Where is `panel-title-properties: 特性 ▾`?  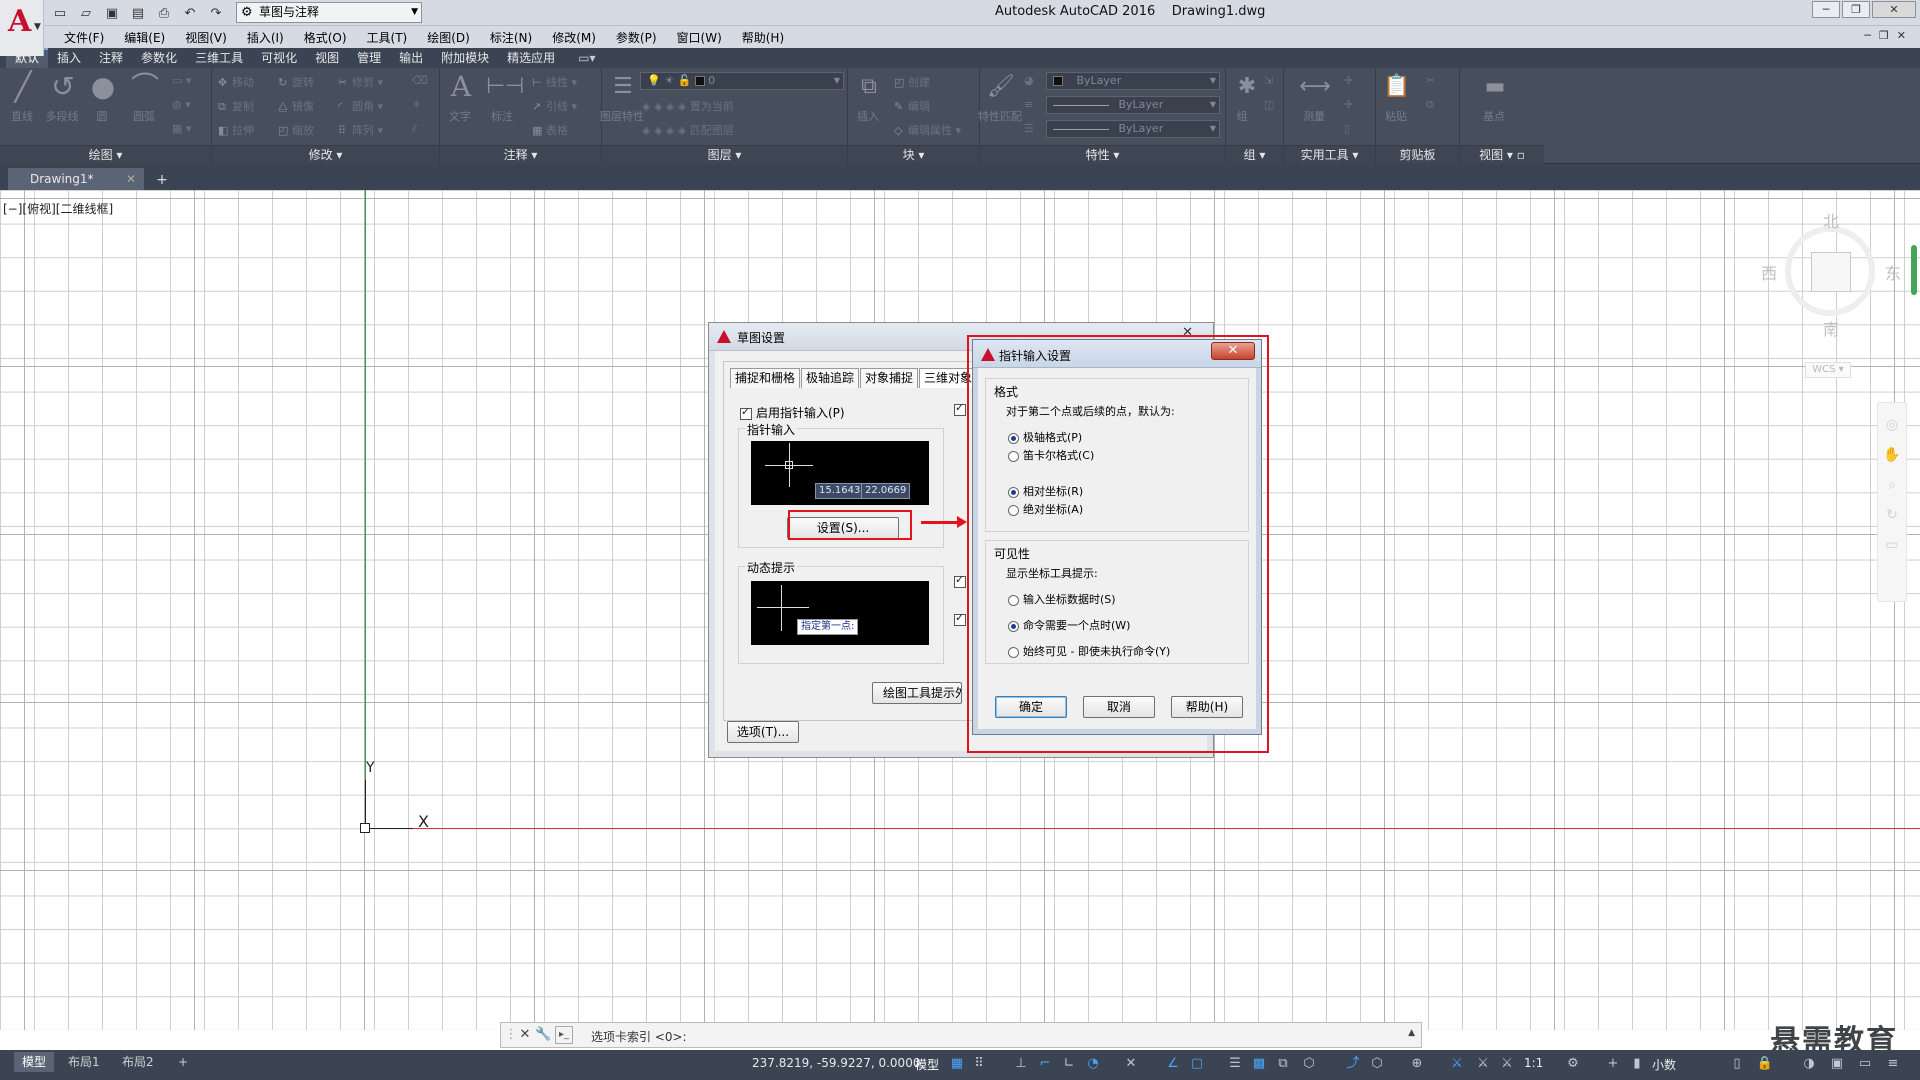
panel-title-properties: 特性 ▾ is located at coordinates (1102, 154).